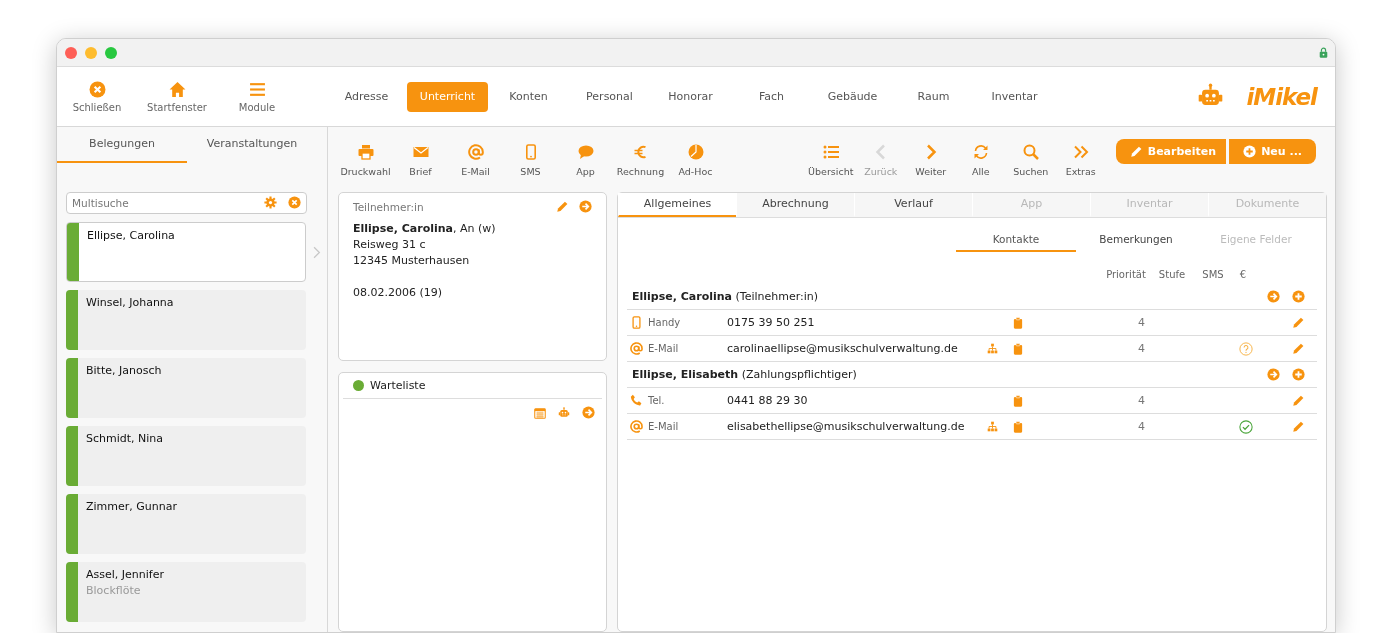 The width and height of the screenshot is (1392, 633). What do you see at coordinates (564, 412) in the screenshot?
I see `robot-icon` at bounding box center [564, 412].